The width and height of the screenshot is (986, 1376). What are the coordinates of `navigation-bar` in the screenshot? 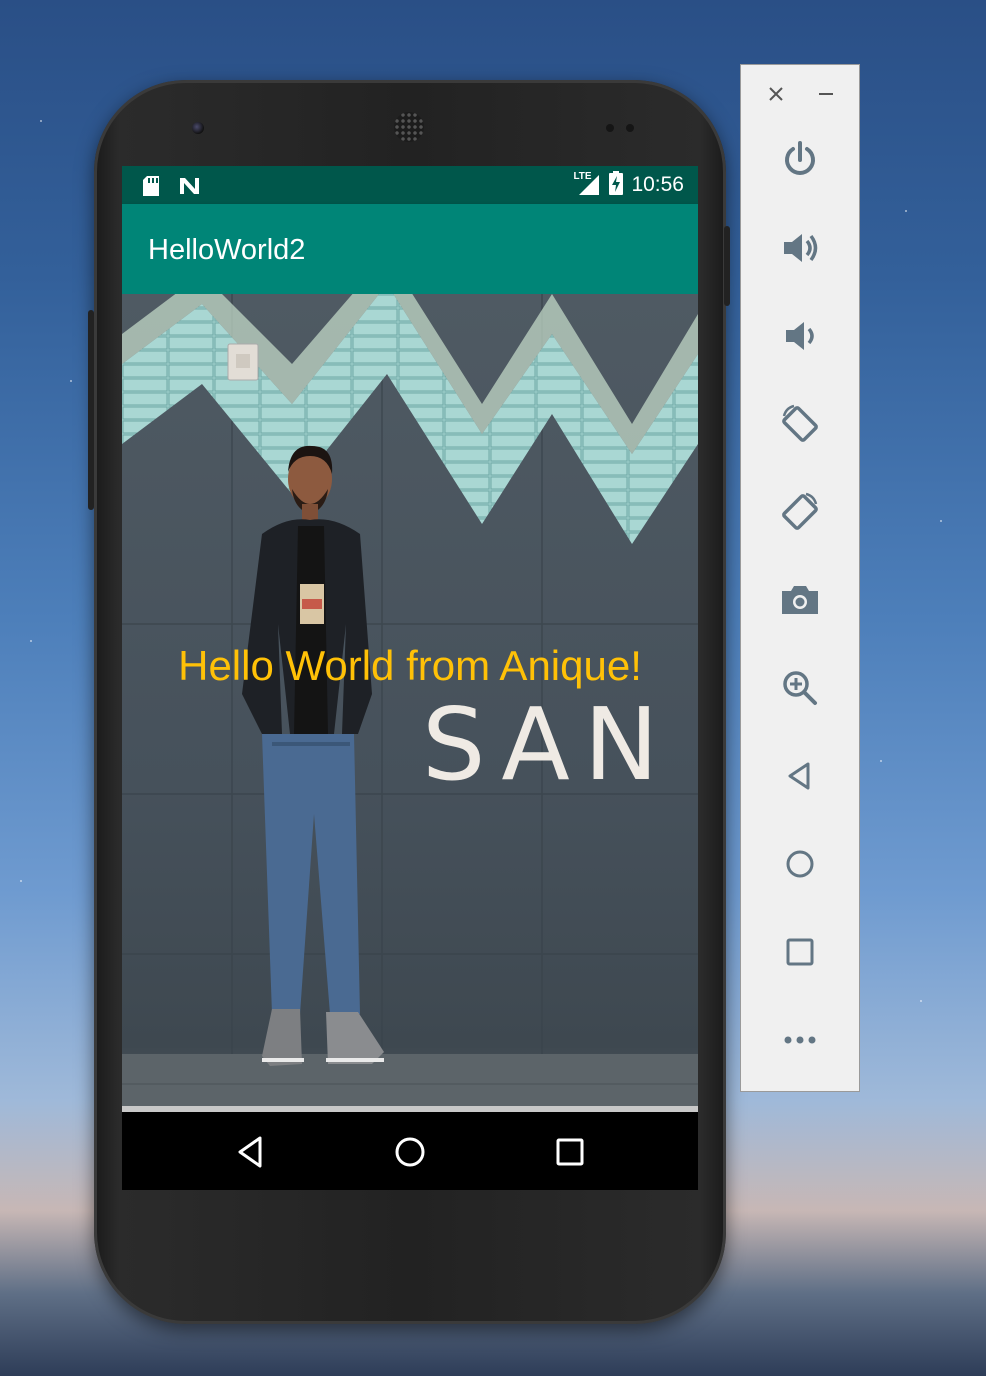 It's located at (410, 1151).